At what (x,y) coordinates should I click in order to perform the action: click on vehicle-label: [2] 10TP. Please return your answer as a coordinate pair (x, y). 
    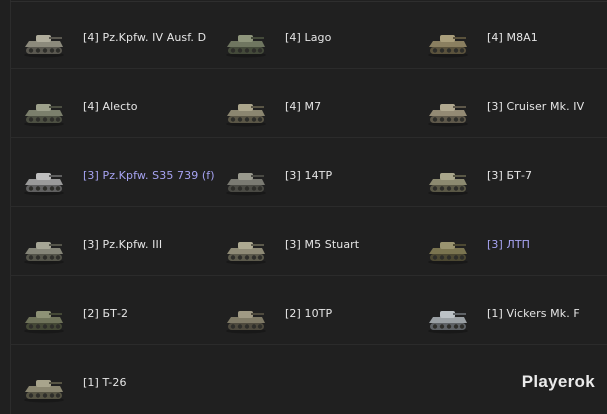
    Looking at the image, I should click on (309, 313).